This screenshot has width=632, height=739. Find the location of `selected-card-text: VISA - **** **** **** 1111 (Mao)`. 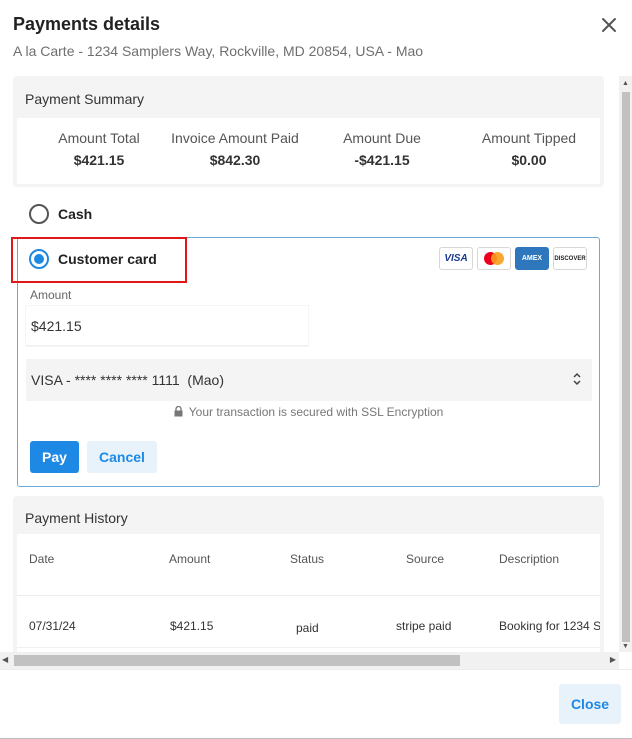

selected-card-text: VISA - **** **** **** 1111 (Mao) is located at coordinates (127, 380).